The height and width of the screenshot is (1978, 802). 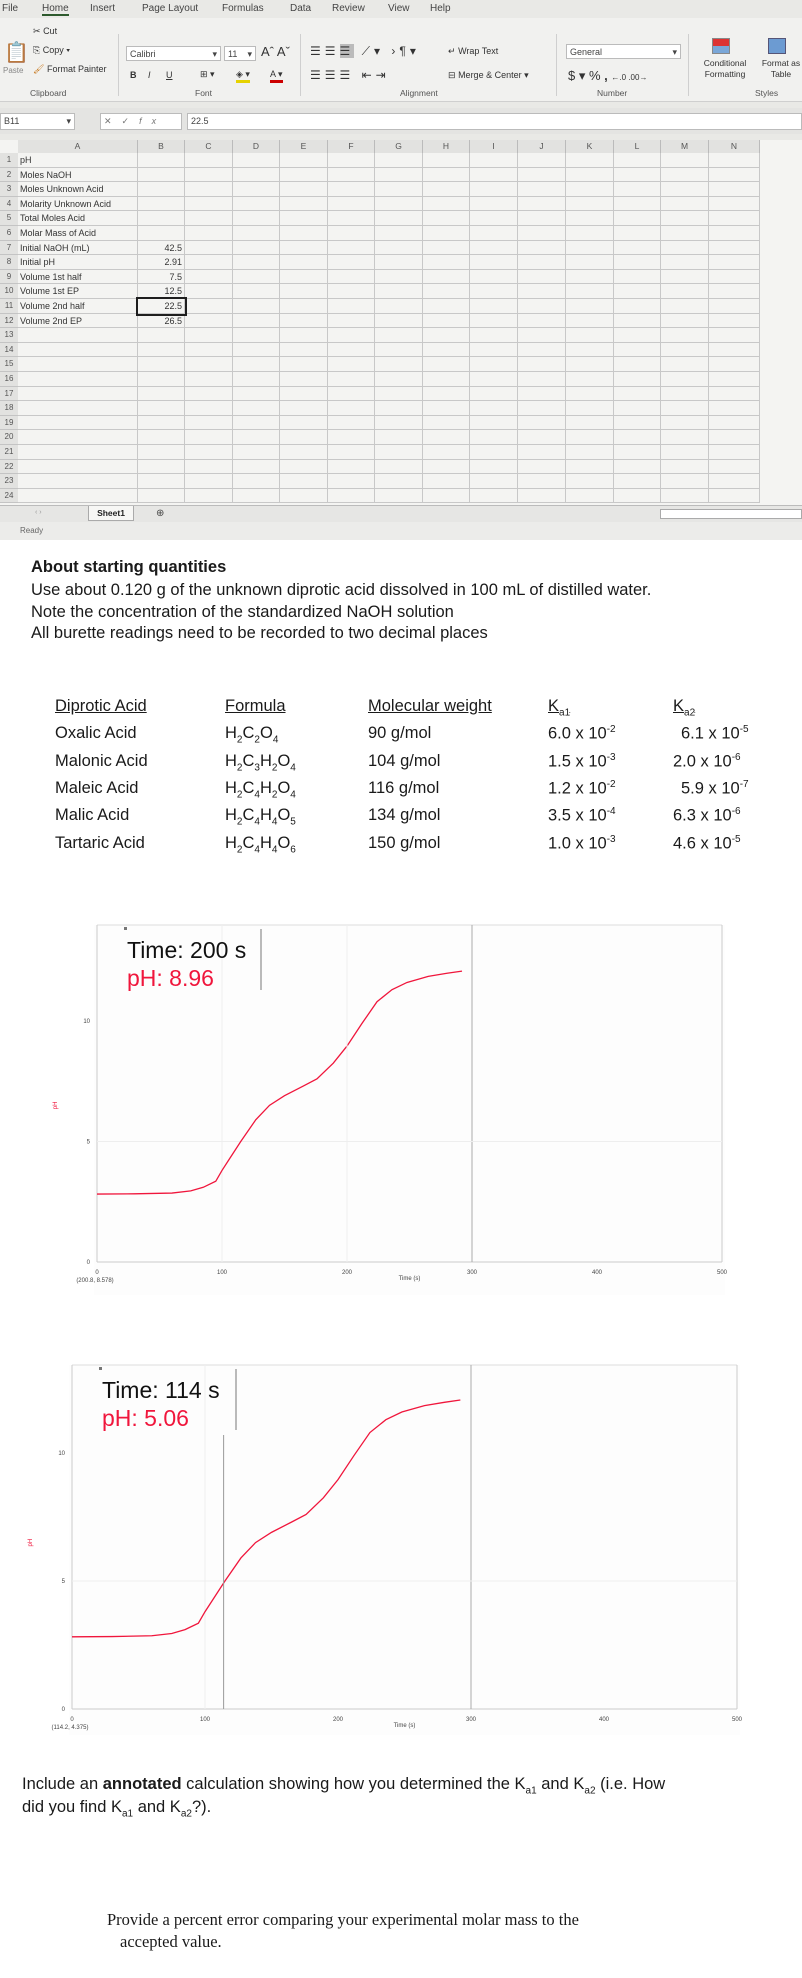 I want to click on cell-H14, so click(x=446, y=350).